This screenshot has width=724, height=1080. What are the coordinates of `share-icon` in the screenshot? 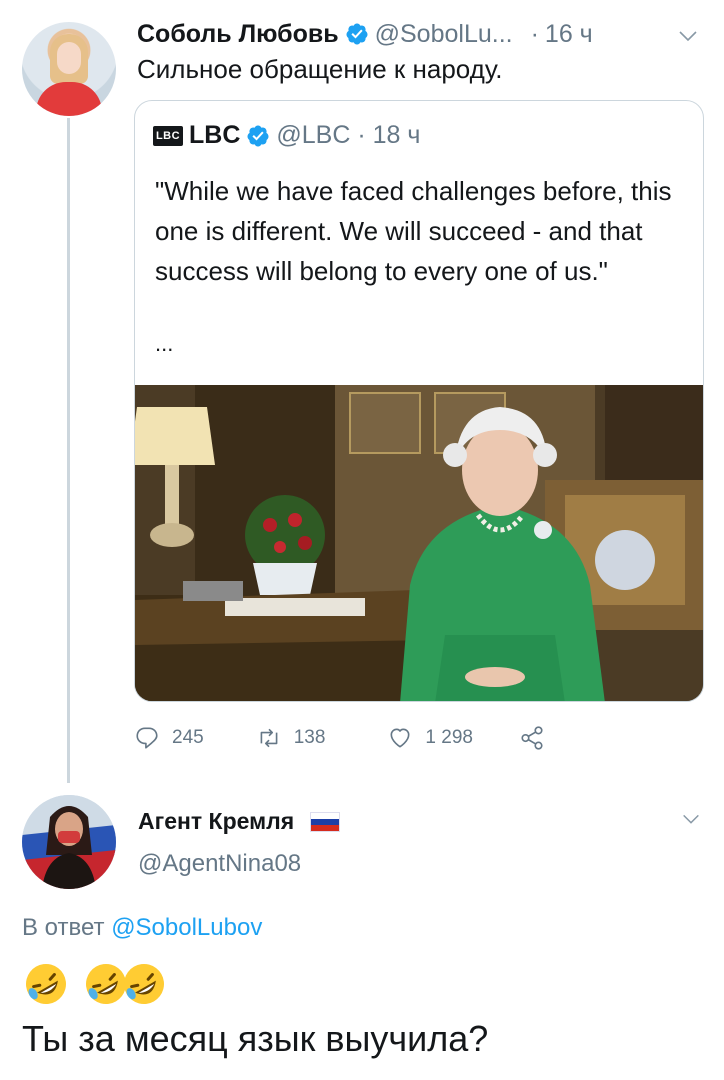 It's located at (532, 738).